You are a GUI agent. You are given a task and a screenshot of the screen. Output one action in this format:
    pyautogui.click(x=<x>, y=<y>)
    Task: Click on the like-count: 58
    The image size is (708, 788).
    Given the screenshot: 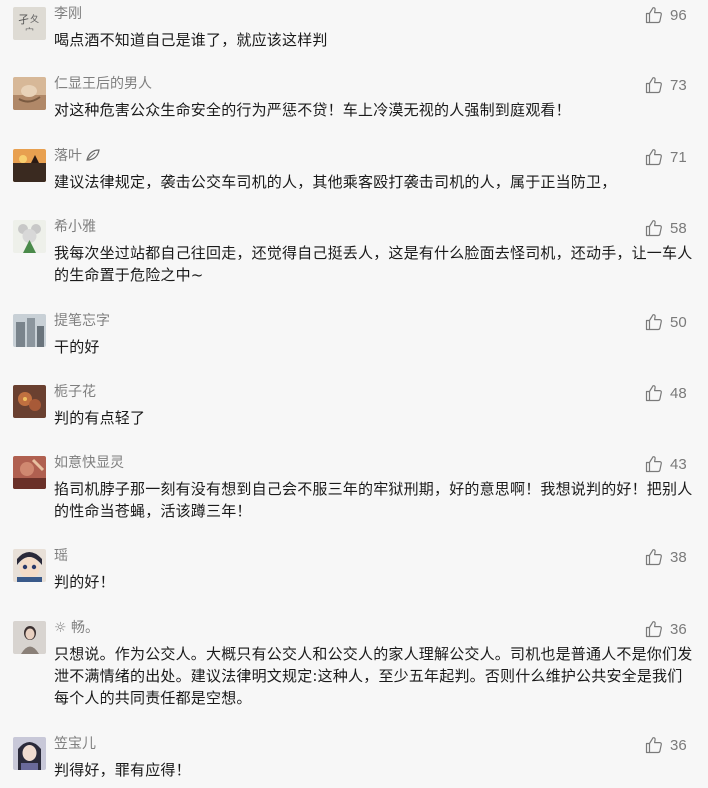 What is the action you would take?
    pyautogui.click(x=678, y=228)
    